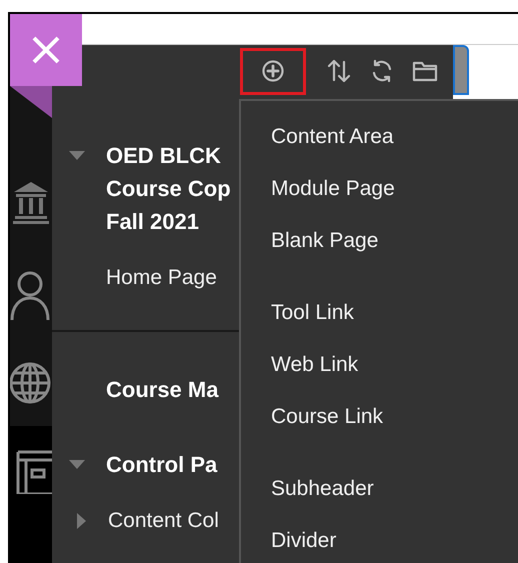 The width and height of the screenshot is (518, 563). What do you see at coordinates (162, 465) in the screenshot?
I see `section-heading: Control Pa` at bounding box center [162, 465].